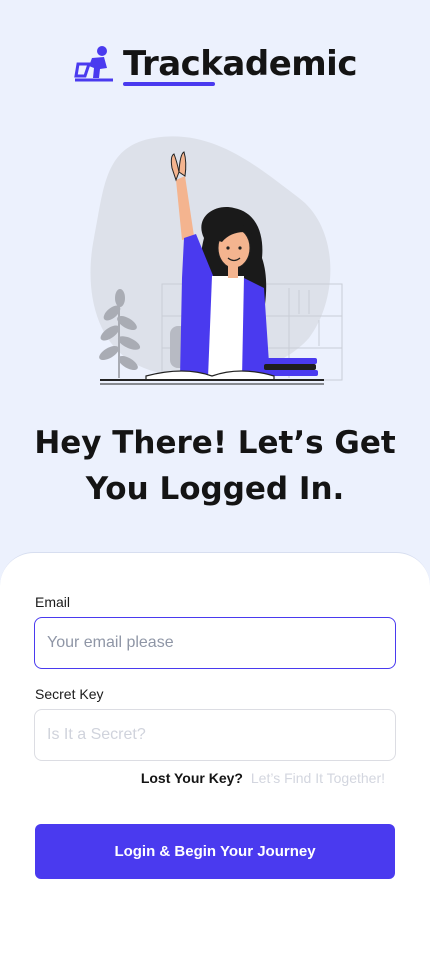 Image resolution: width=430 pixels, height=953 pixels. What do you see at coordinates (93, 64) in the screenshot?
I see `running-student-icon` at bounding box center [93, 64].